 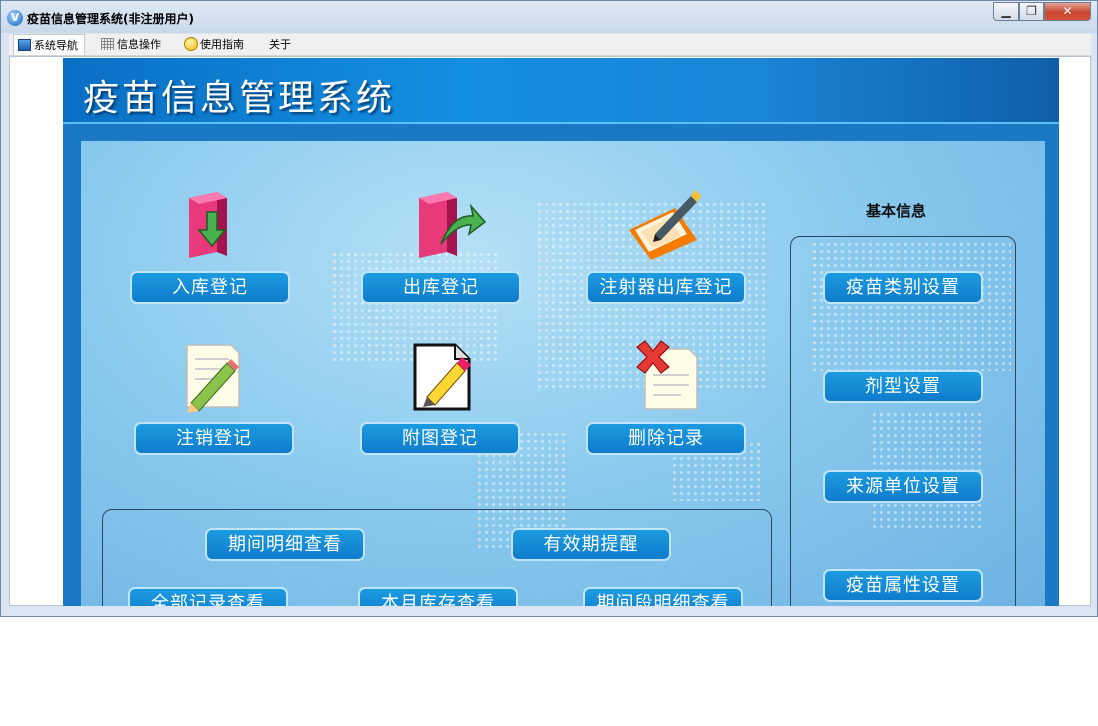 What do you see at coordinates (903, 287) in the screenshot?
I see `vaccine-category-settings-button: 疫苗类别设置` at bounding box center [903, 287].